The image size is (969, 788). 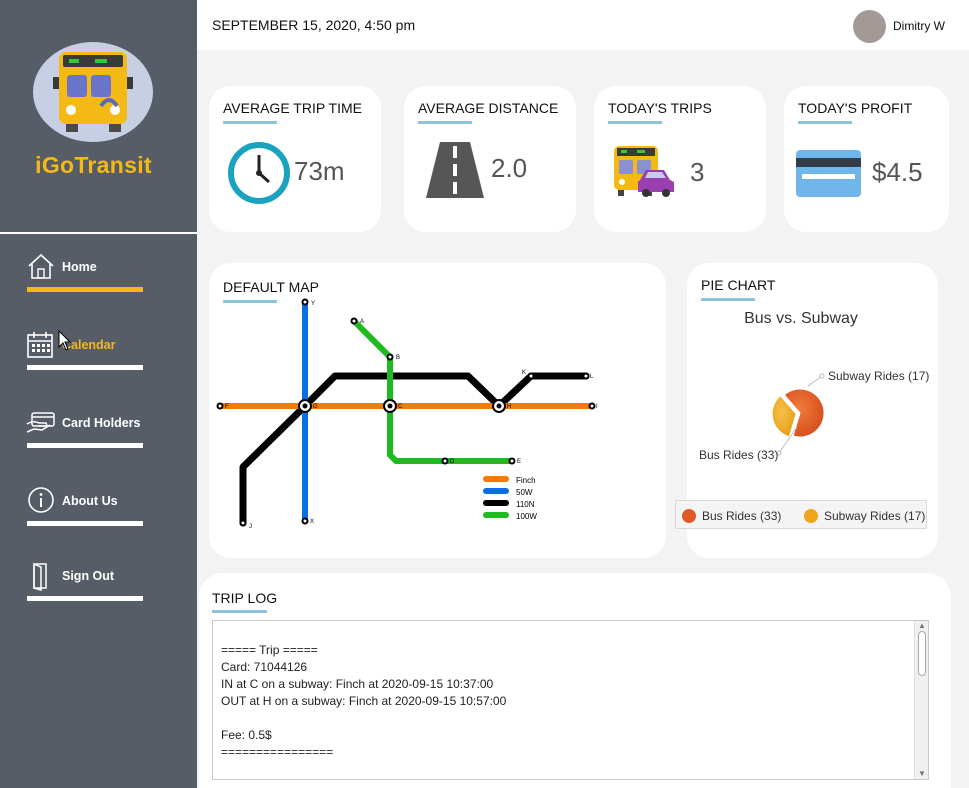 I want to click on road-icon, so click(x=455, y=170).